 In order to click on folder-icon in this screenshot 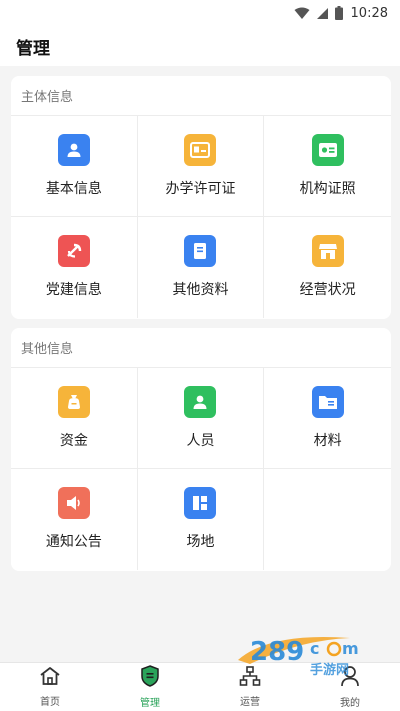, I will do `click(327, 402)`.